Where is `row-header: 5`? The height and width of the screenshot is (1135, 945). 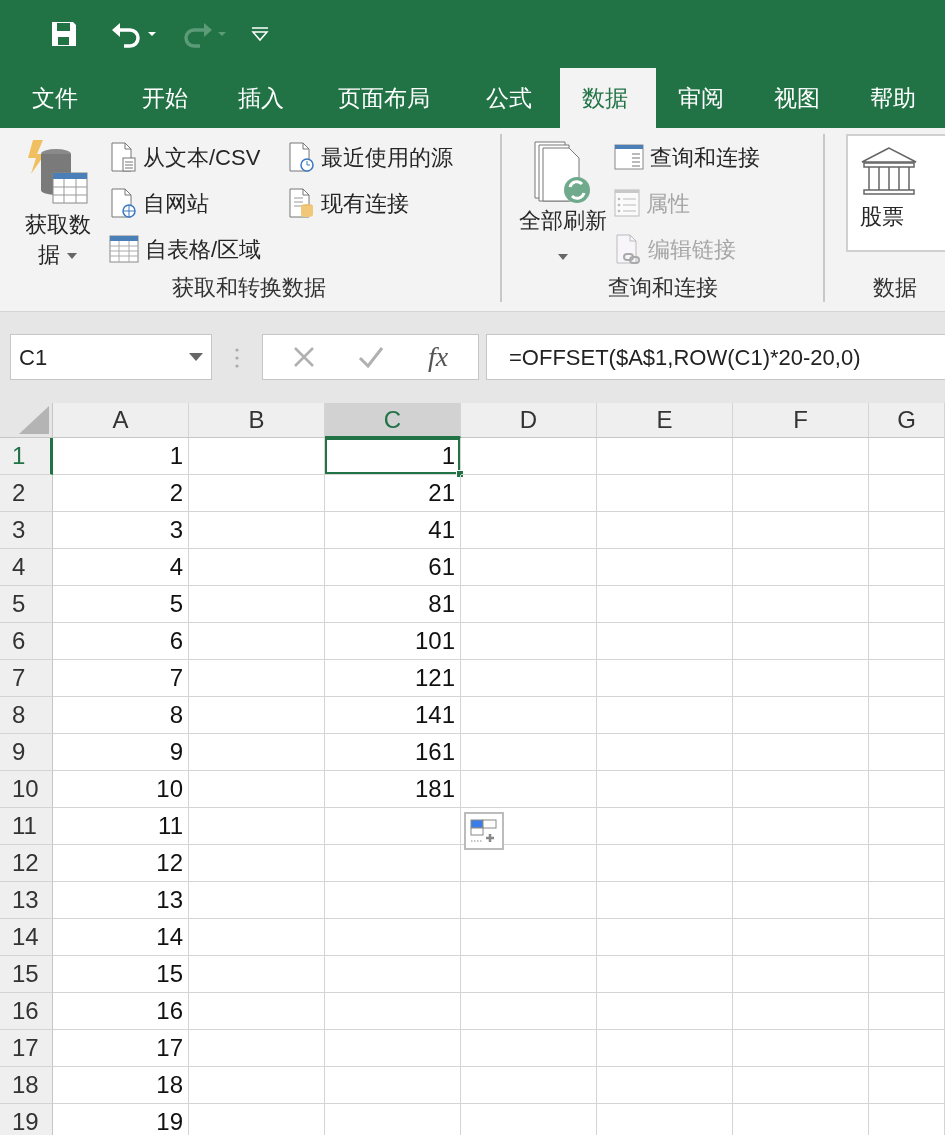
row-header: 5 is located at coordinates (26, 604).